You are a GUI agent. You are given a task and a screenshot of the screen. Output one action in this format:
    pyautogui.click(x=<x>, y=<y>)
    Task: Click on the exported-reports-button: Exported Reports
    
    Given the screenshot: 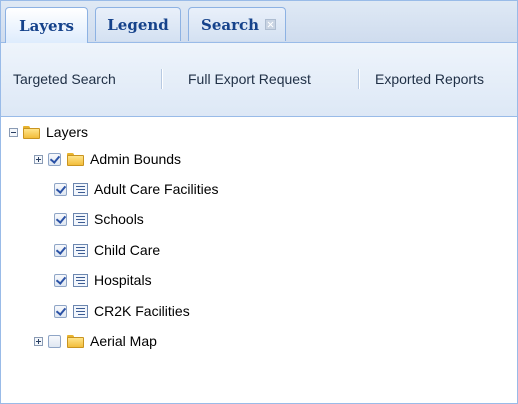 What is the action you would take?
    pyautogui.click(x=429, y=79)
    